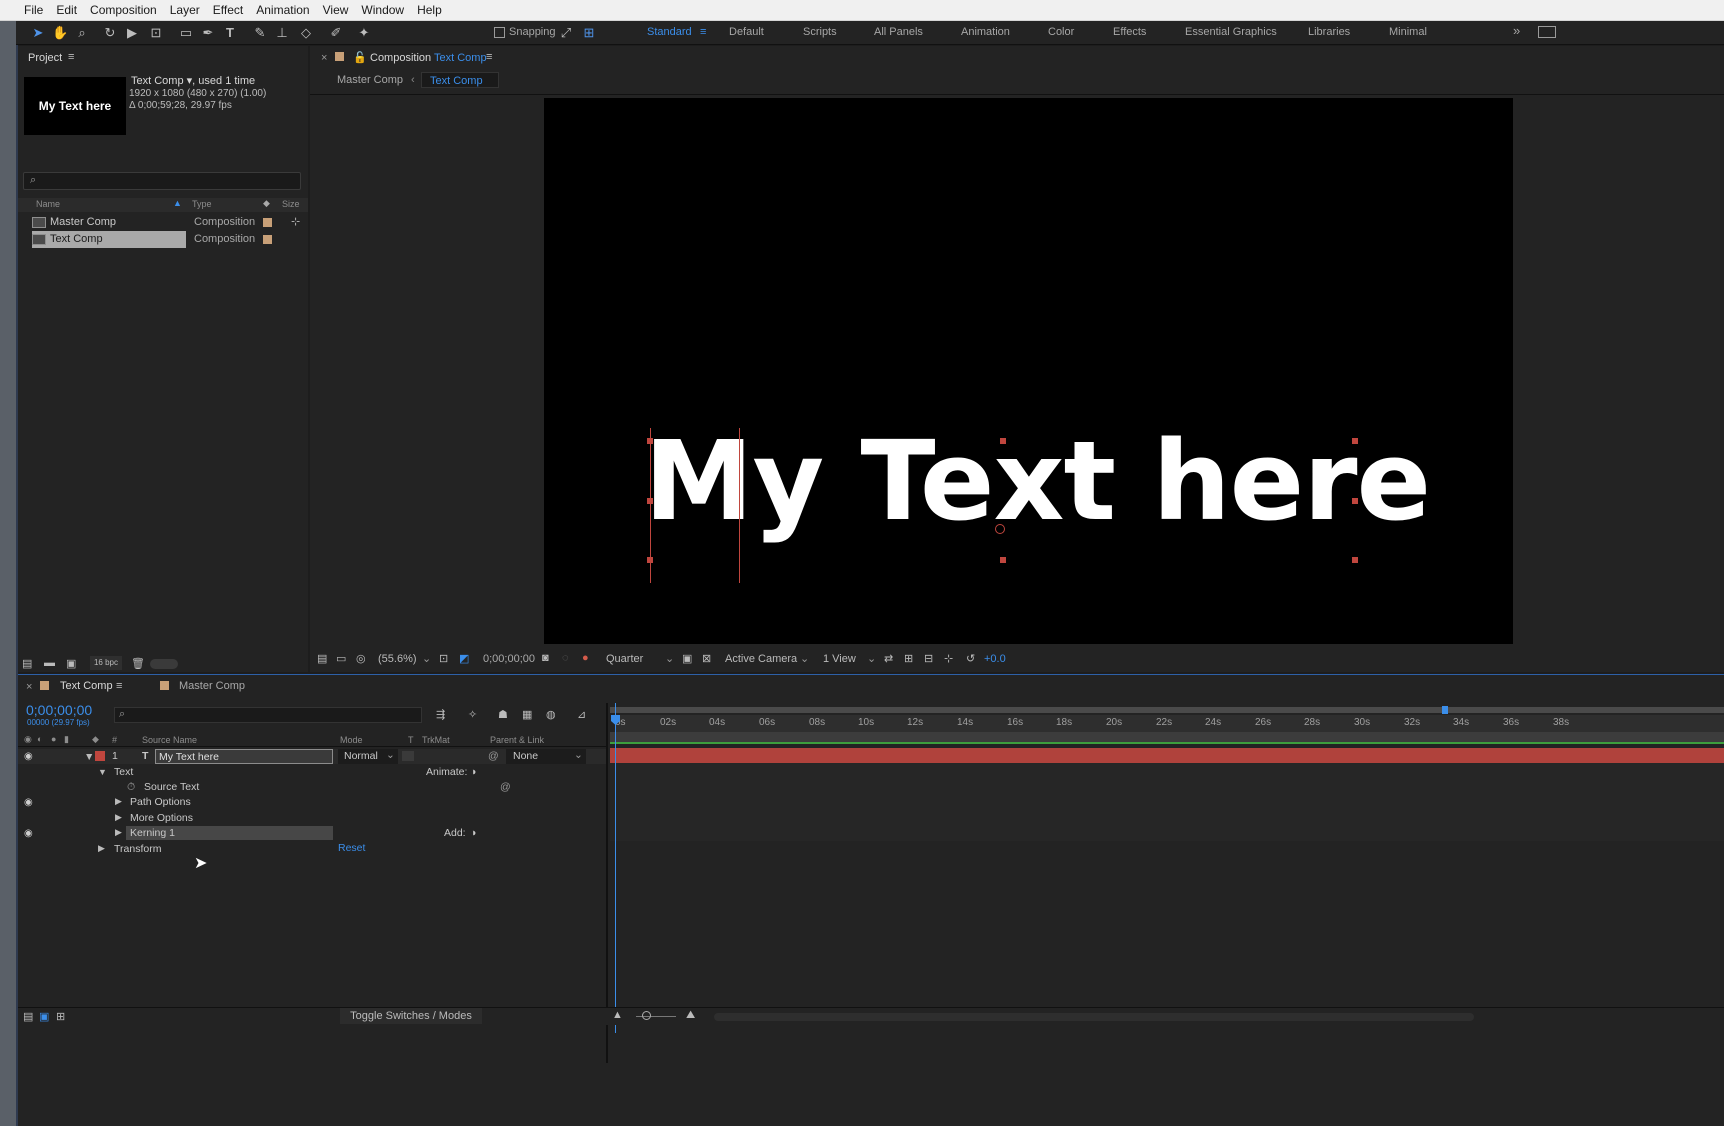 This screenshot has width=1724, height=1126. I want to click on exposure-value: +0.0, so click(995, 659).